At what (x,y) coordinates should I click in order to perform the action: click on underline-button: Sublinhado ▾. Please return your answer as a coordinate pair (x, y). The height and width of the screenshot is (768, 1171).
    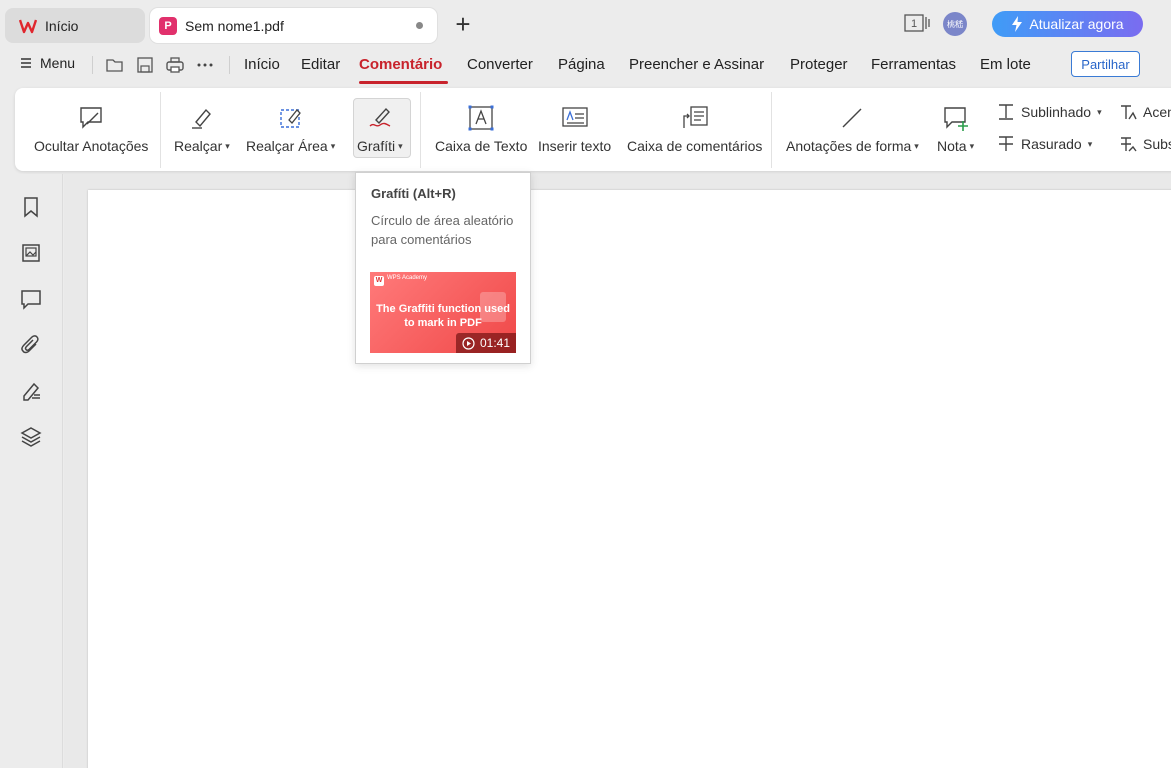
    Looking at the image, I should click on (1049, 112).